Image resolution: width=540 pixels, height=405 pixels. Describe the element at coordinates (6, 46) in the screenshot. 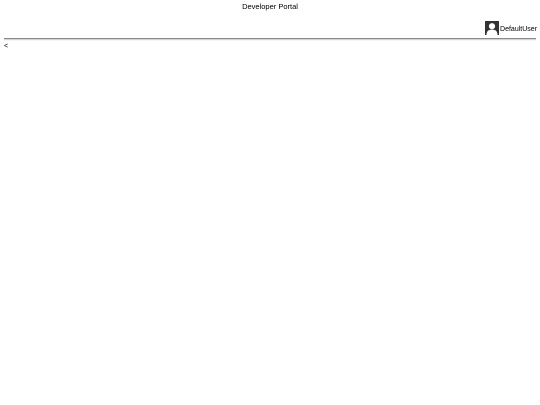

I see `back-button: <` at that location.